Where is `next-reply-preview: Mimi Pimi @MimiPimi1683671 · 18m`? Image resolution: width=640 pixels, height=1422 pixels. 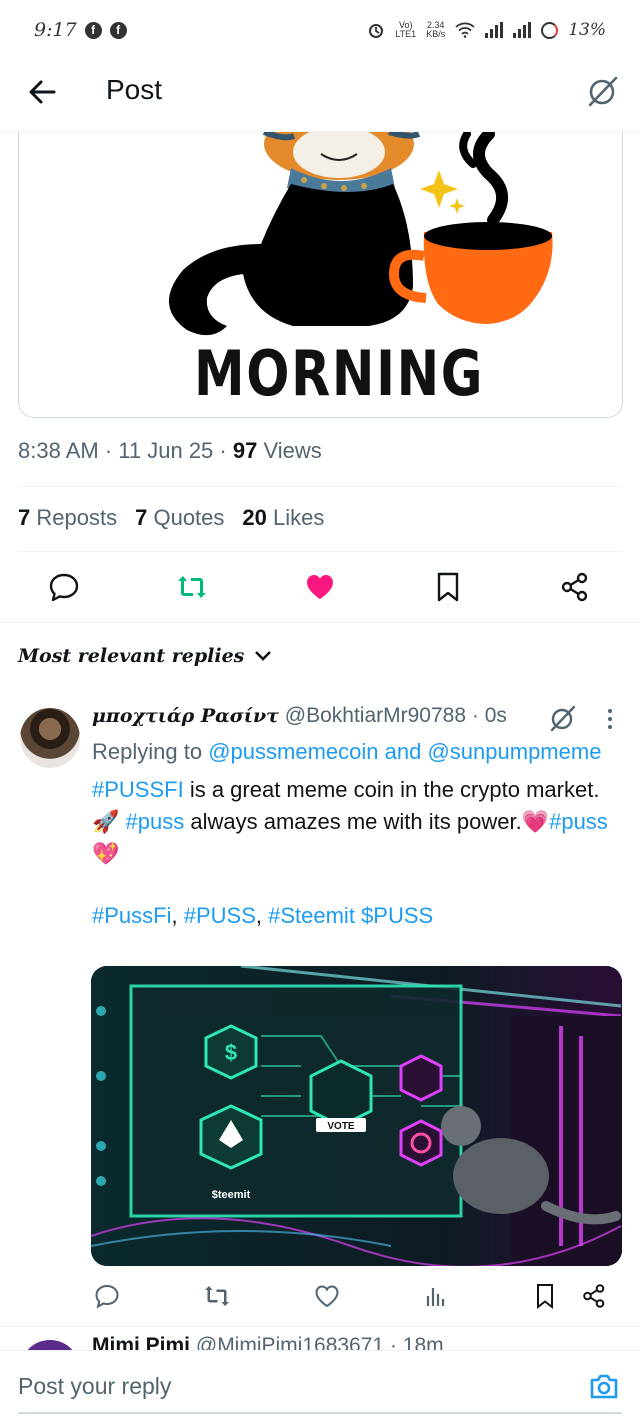 next-reply-preview: Mimi Pimi @MimiPimi1683671 · 18m is located at coordinates (320, 1340).